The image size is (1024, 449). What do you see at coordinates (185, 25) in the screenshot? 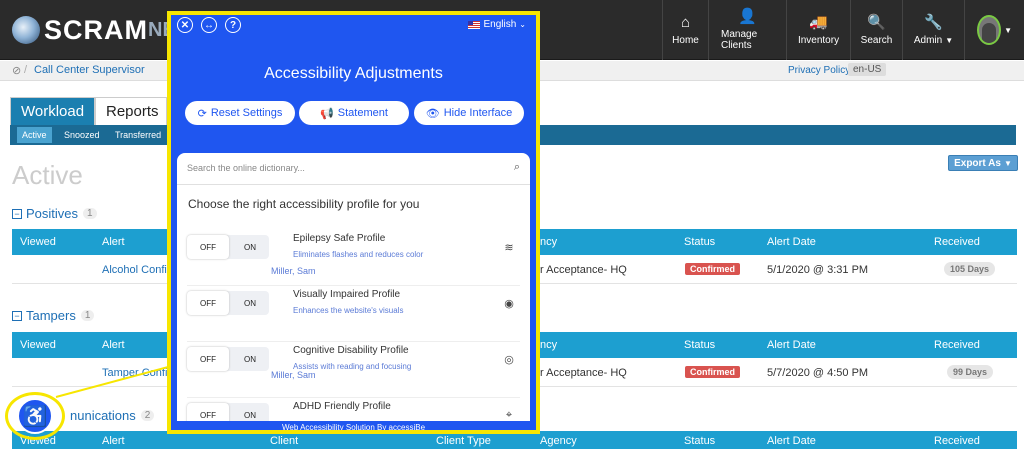
I see `close-icon: ✕` at bounding box center [185, 25].